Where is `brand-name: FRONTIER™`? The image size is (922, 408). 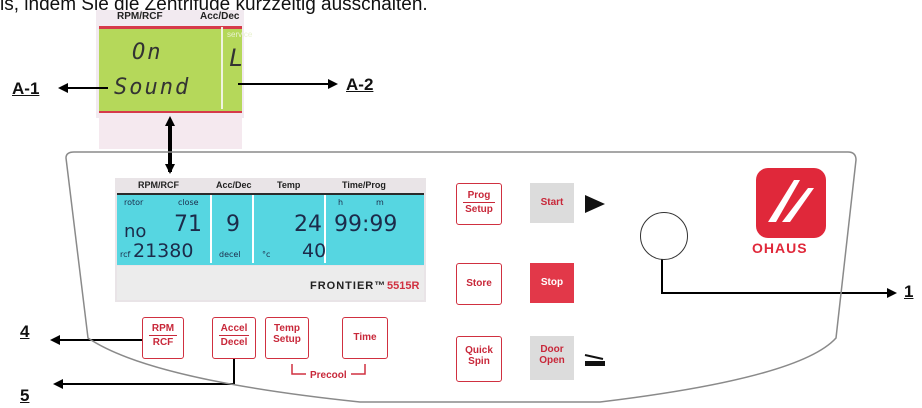 brand-name: FRONTIER™ is located at coordinates (348, 286).